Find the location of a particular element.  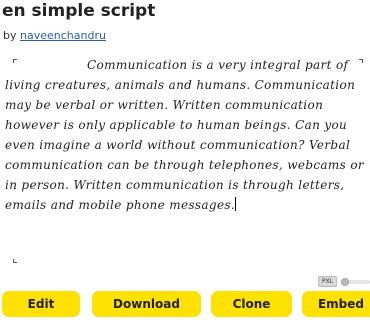

font-size-slider-thumb is located at coordinates (345, 282).